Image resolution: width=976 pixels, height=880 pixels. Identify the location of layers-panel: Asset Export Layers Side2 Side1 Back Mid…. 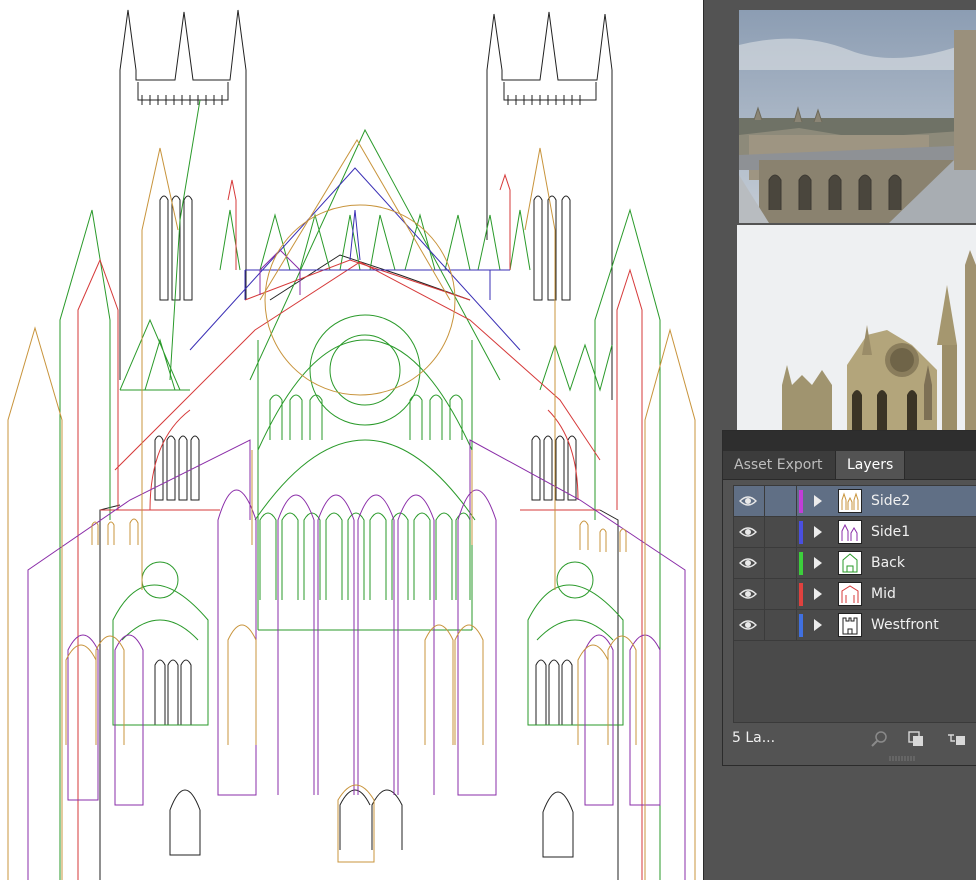
(849, 598).